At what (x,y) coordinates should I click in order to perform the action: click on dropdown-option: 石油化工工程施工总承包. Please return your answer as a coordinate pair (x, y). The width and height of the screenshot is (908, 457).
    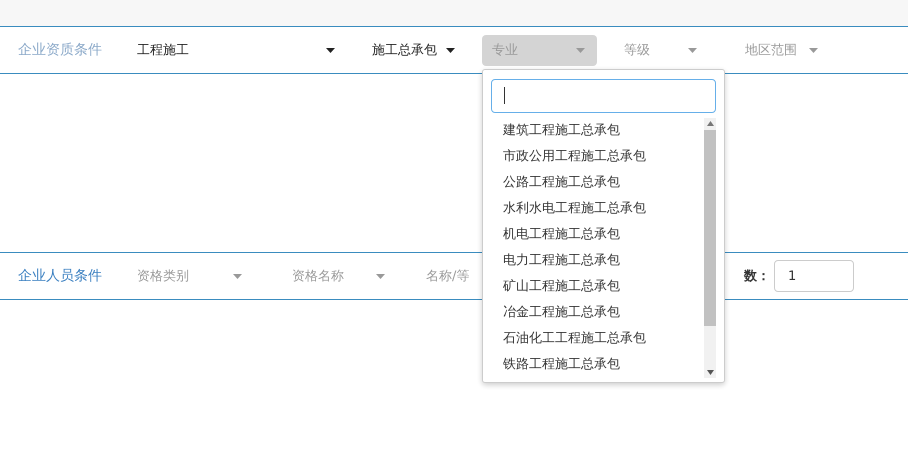
    Looking at the image, I should click on (597, 339).